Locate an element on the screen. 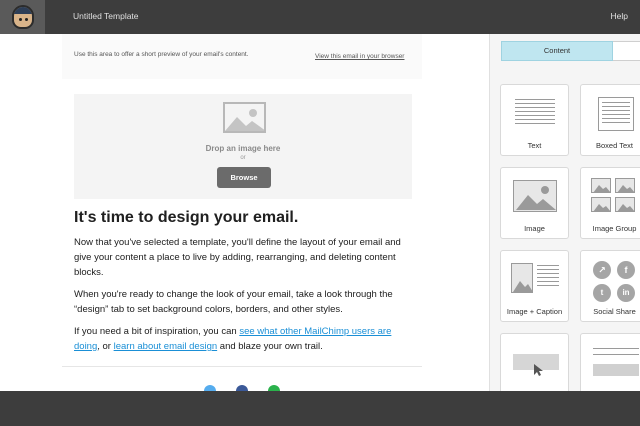 The height and width of the screenshot is (426, 640). block-image-caption: Image + Caption is located at coordinates (534, 286).